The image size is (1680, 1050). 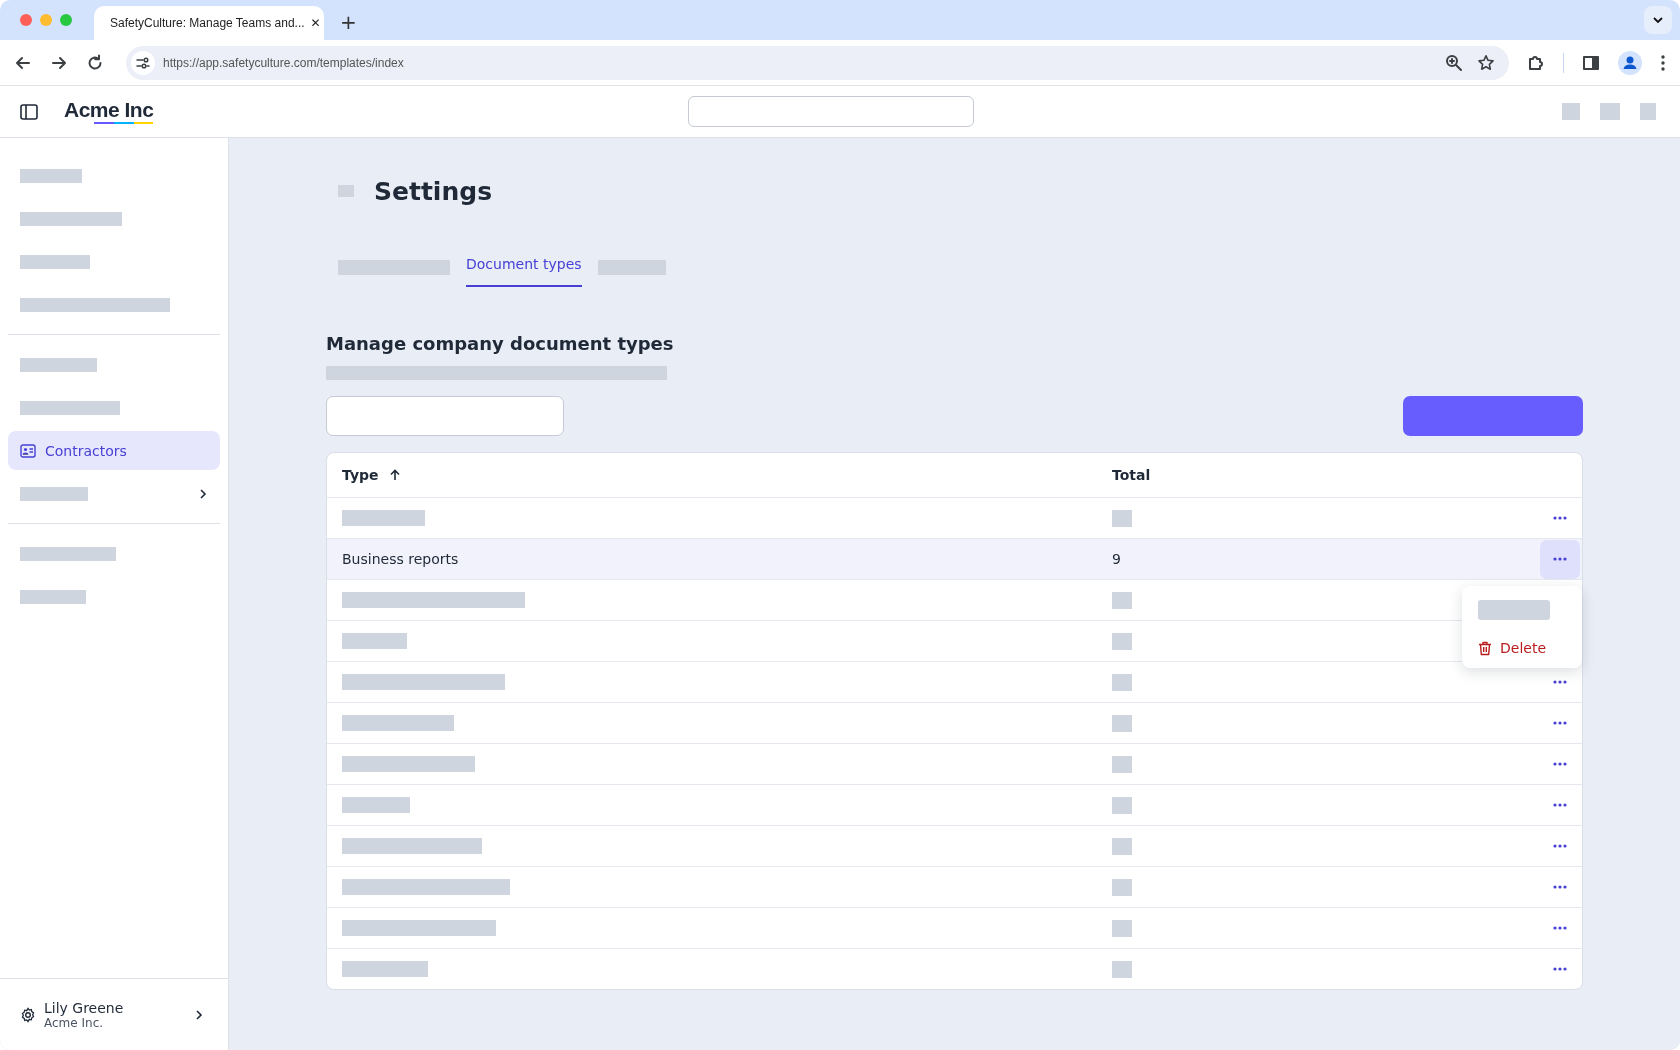 What do you see at coordinates (433, 191) in the screenshot?
I see `page-title: Settings` at bounding box center [433, 191].